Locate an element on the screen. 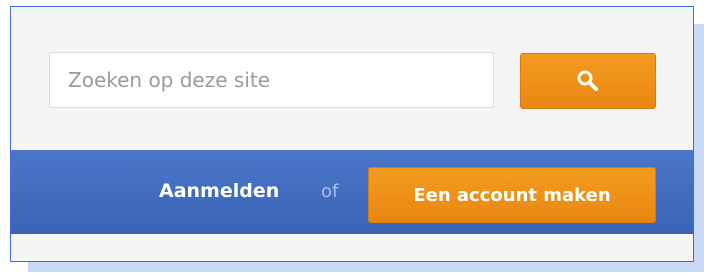 This screenshot has height=275, width=704. search-button is located at coordinates (588, 81).